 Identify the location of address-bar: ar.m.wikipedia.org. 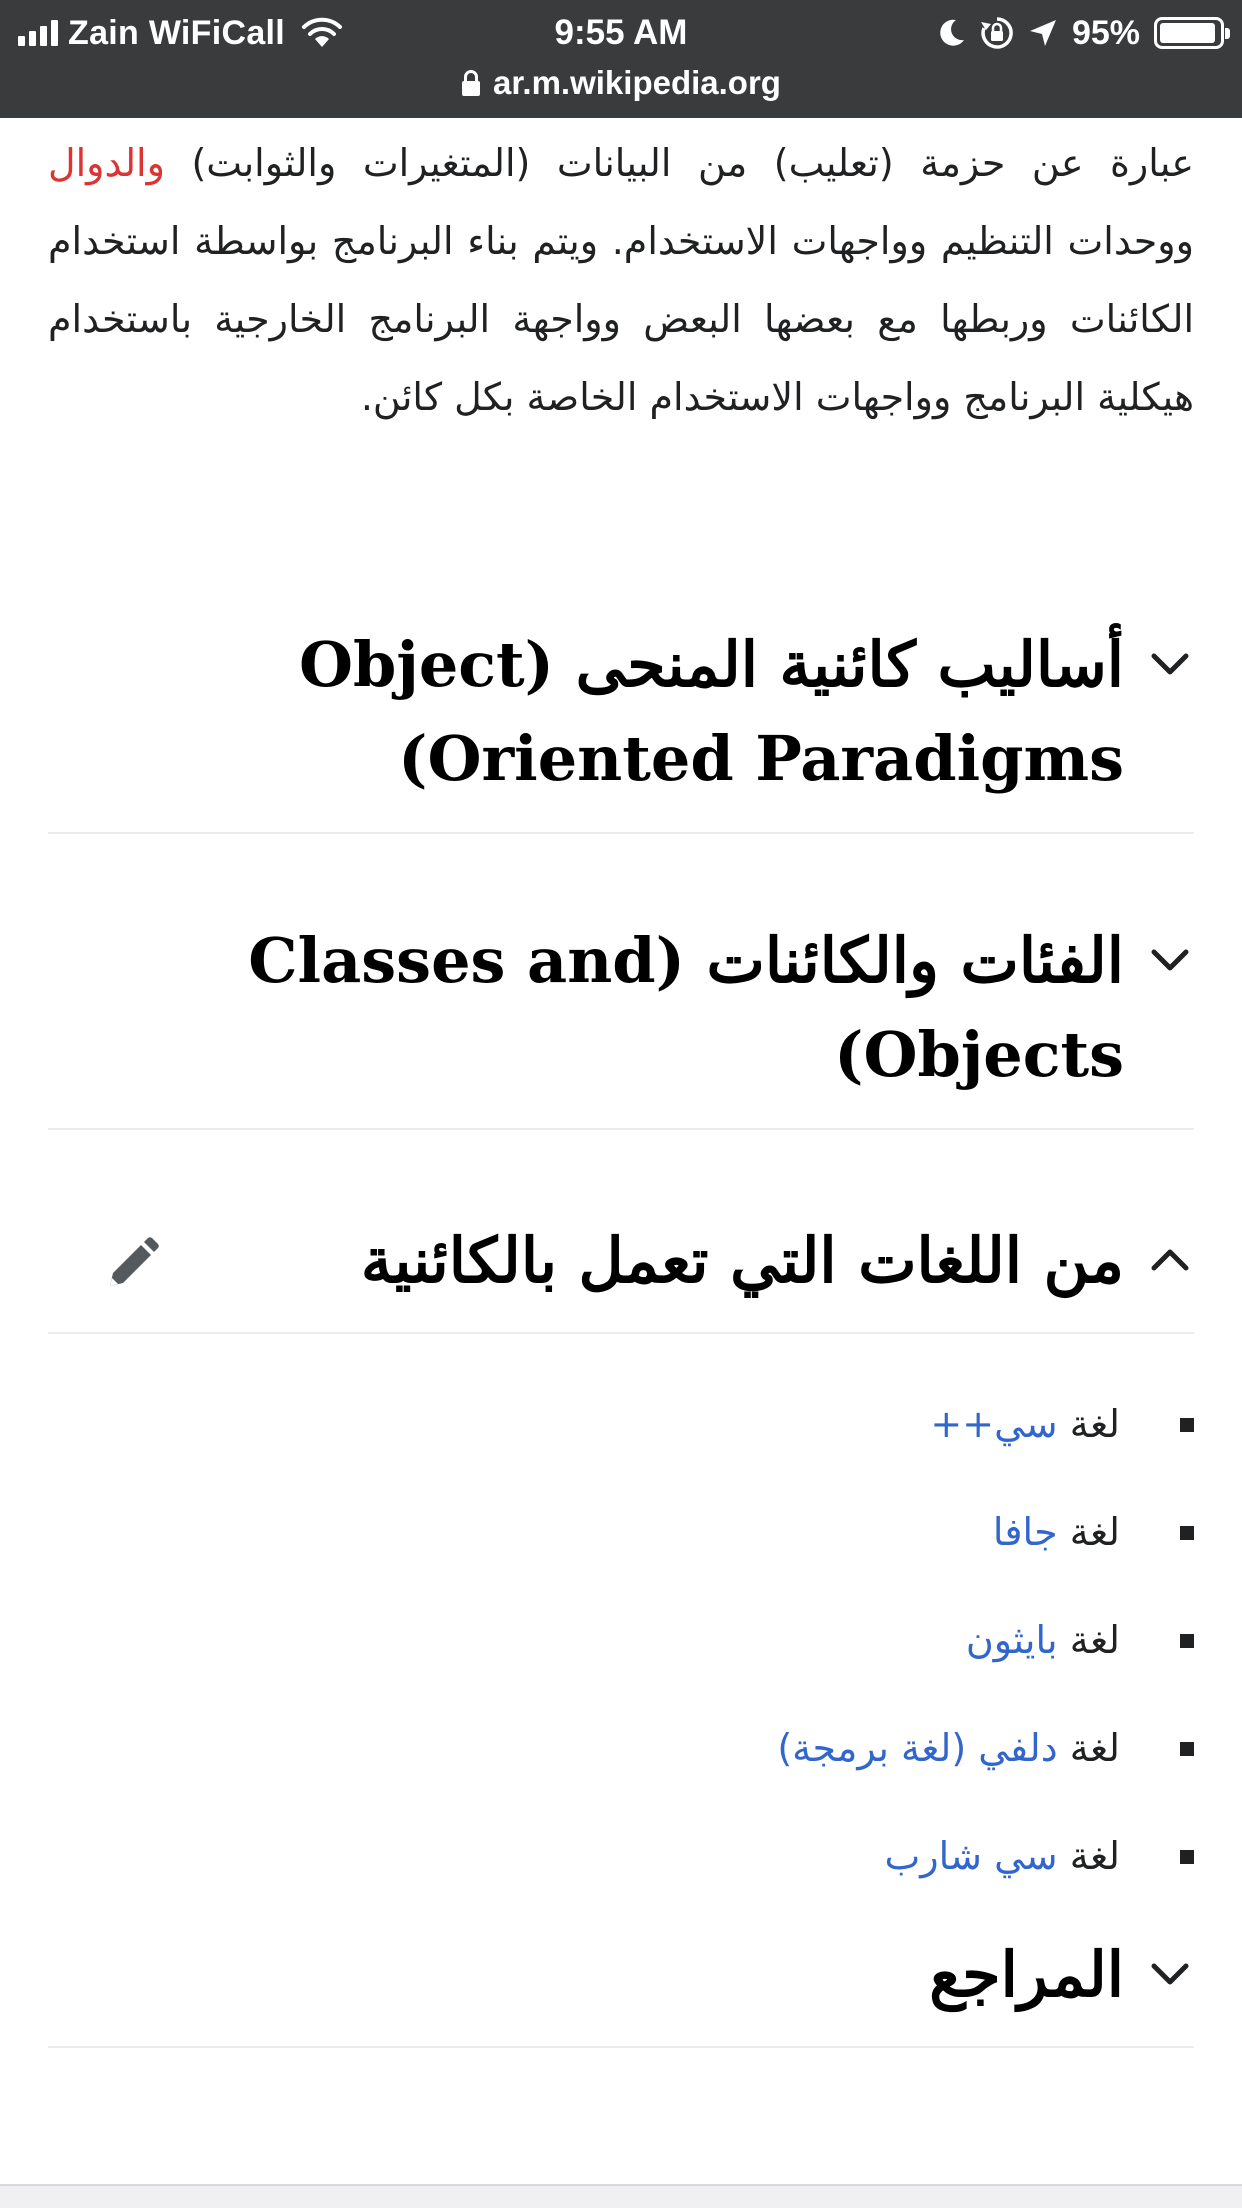
(621, 83).